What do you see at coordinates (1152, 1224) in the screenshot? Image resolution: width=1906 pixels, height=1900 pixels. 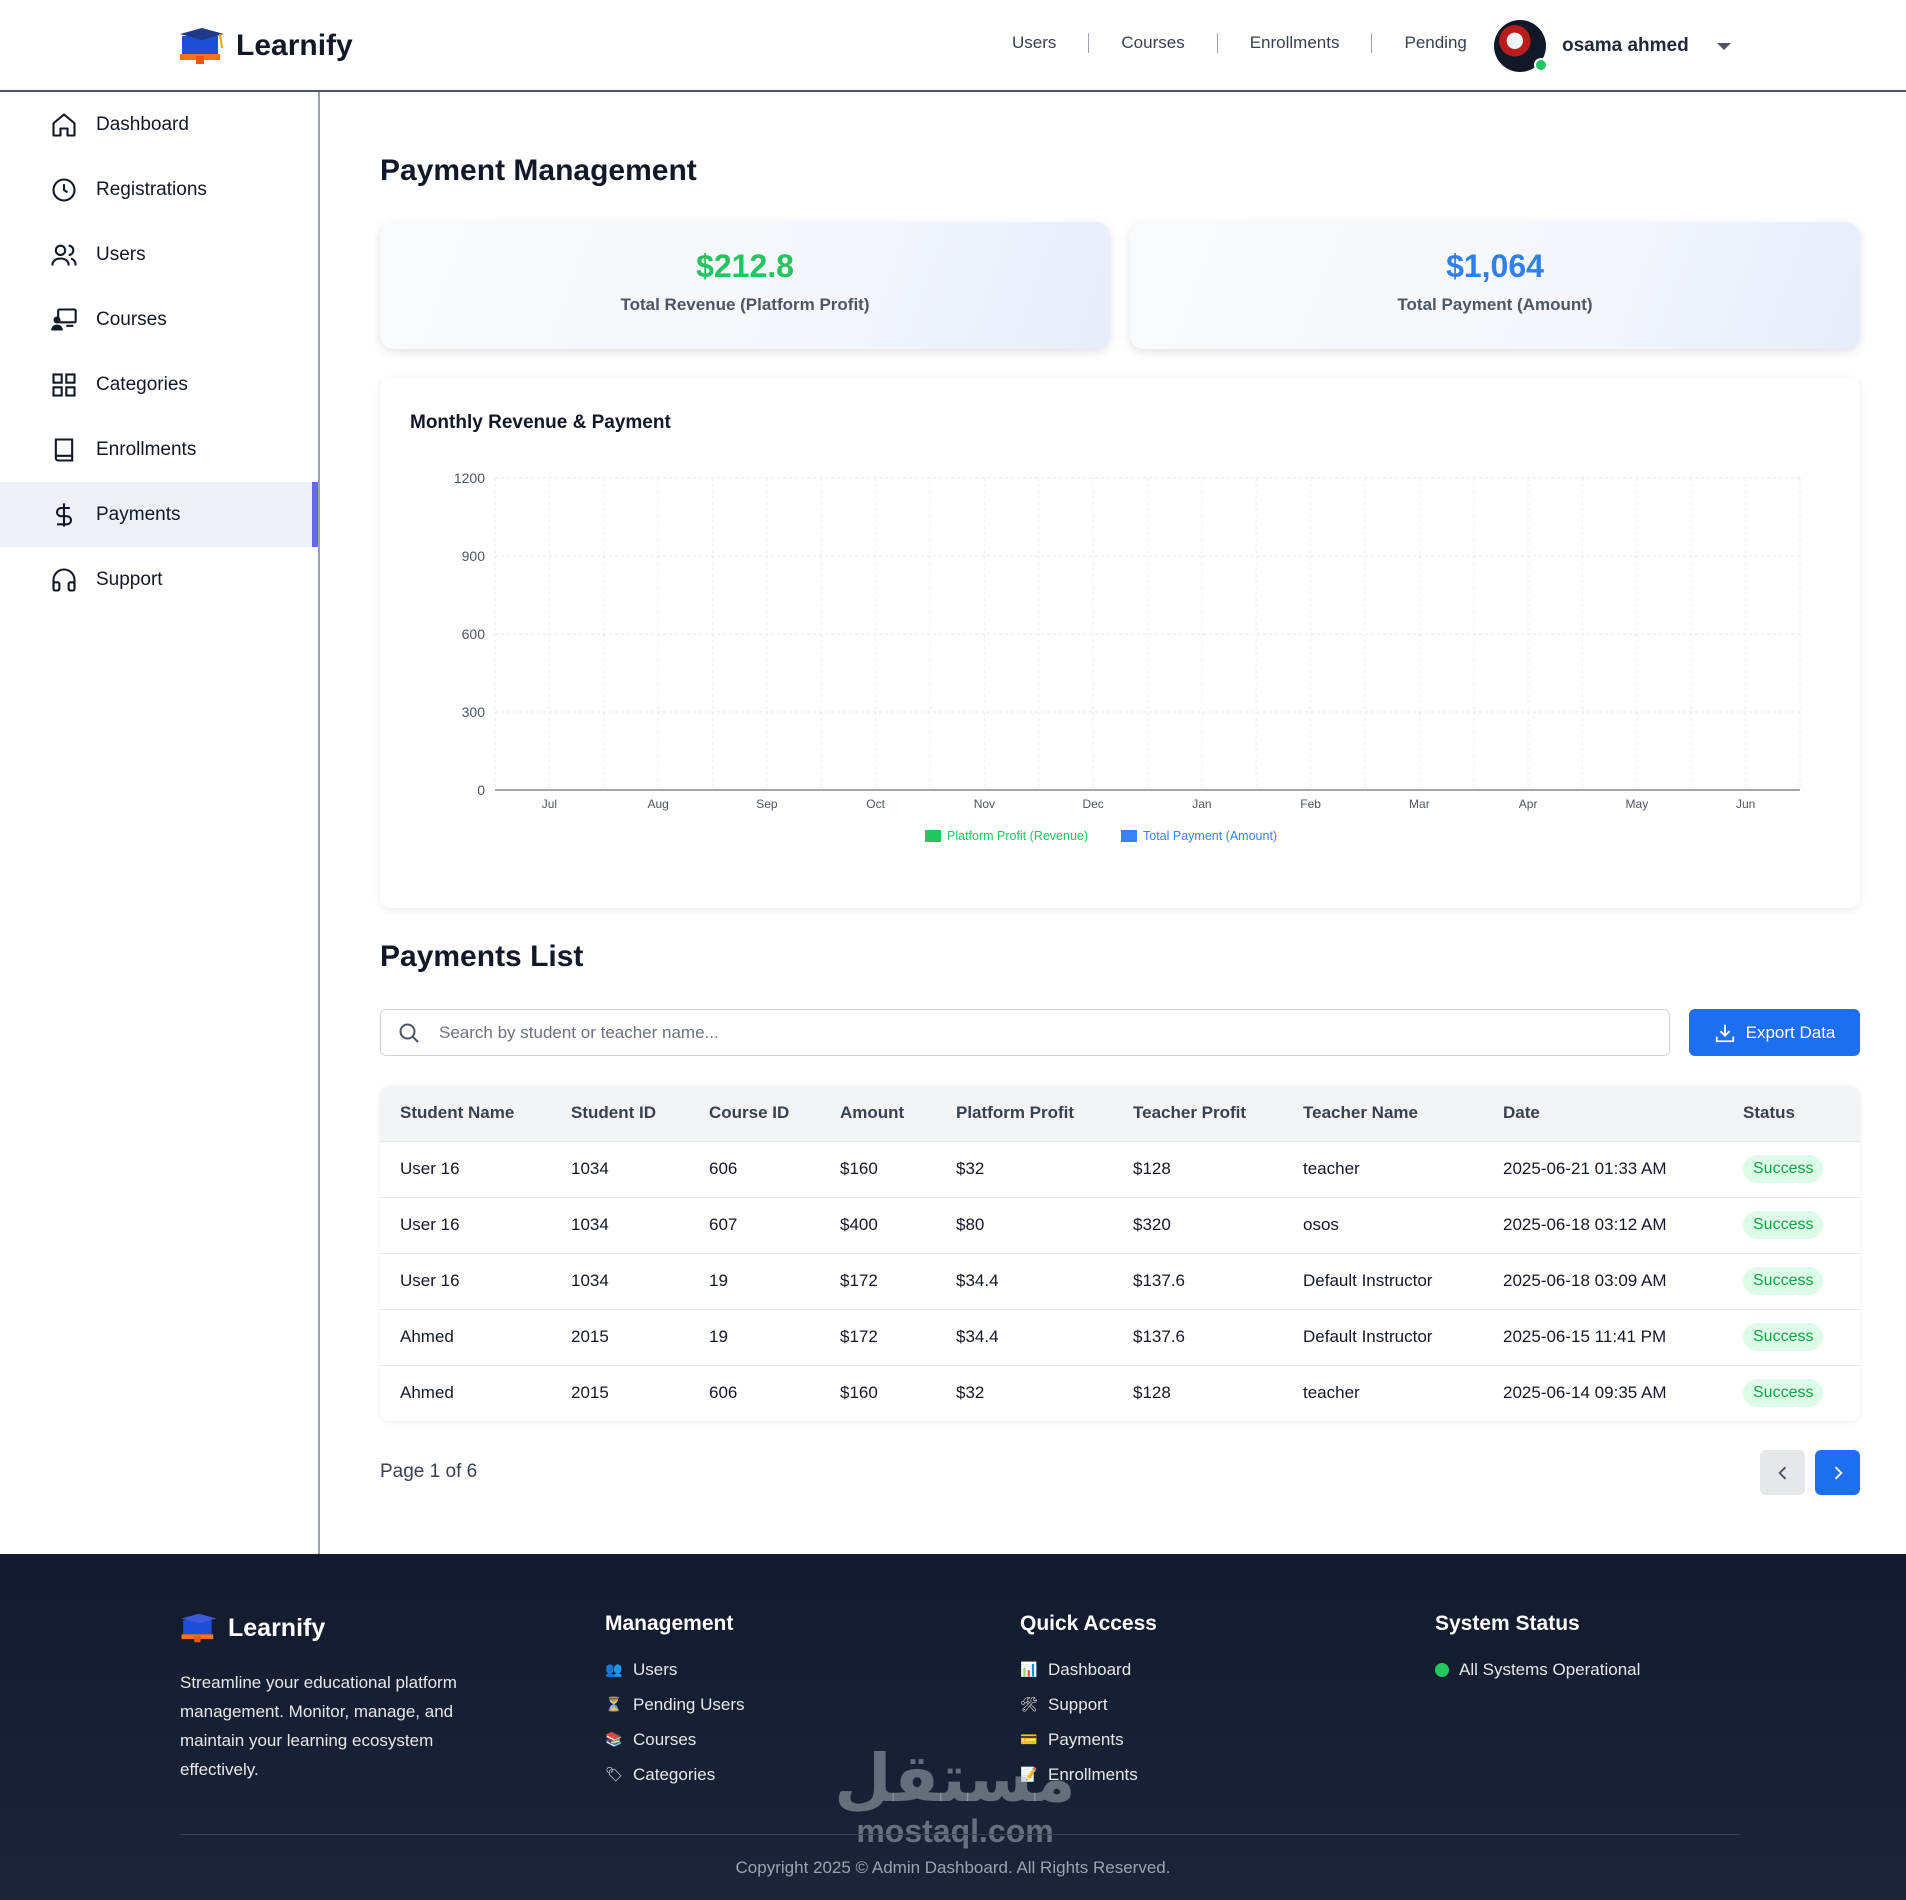 I see `teacher-profit-cell: $320` at bounding box center [1152, 1224].